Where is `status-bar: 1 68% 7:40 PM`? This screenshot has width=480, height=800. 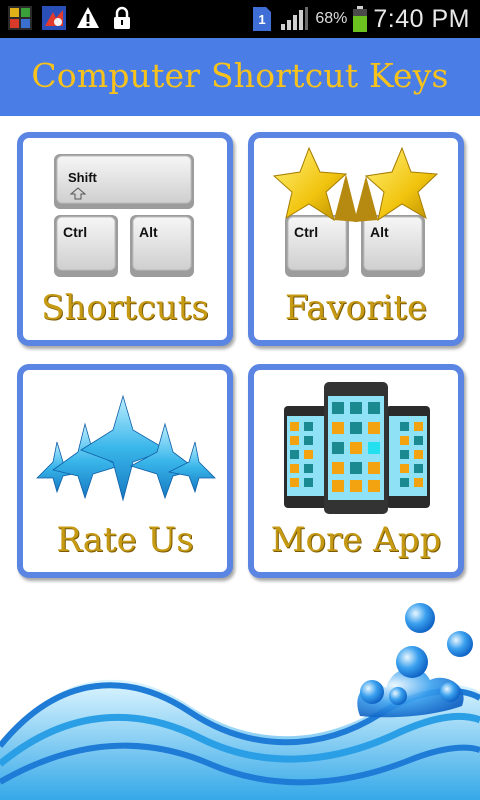
status-bar: 1 68% 7:40 PM is located at coordinates (240, 19).